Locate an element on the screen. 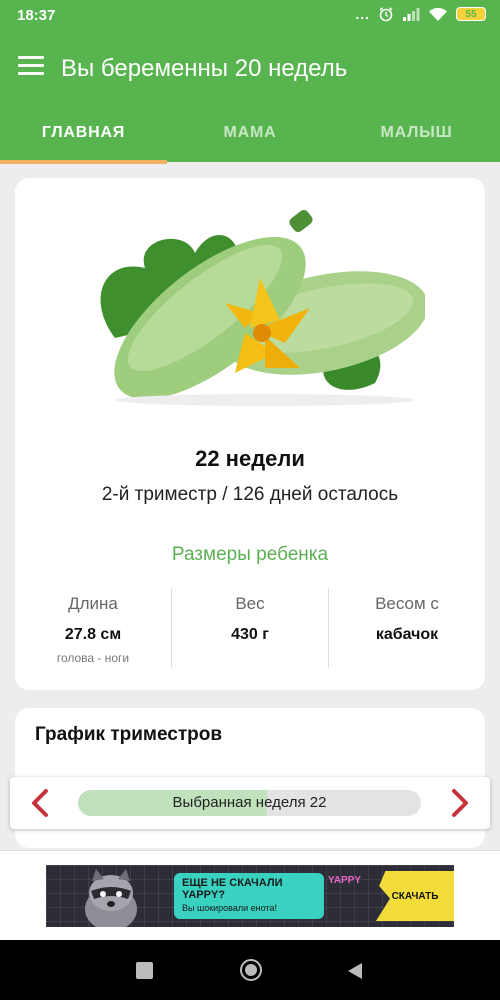 This screenshot has width=500, height=1000. raccoon-image is located at coordinates (111, 898).